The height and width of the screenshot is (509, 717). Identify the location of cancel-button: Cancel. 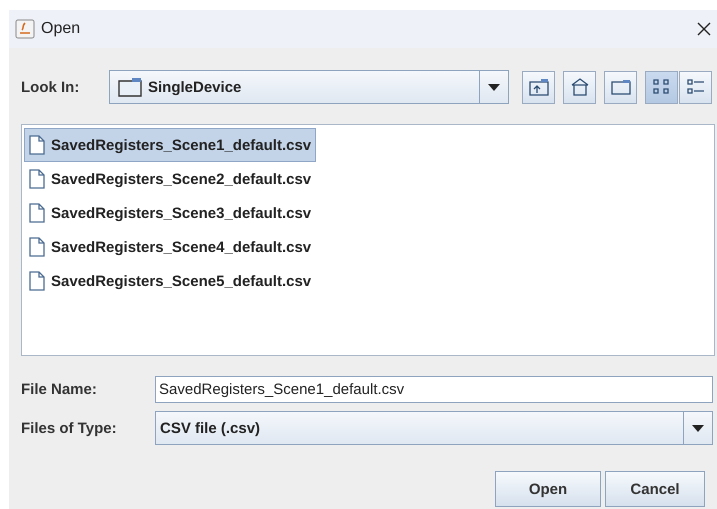
(655, 489).